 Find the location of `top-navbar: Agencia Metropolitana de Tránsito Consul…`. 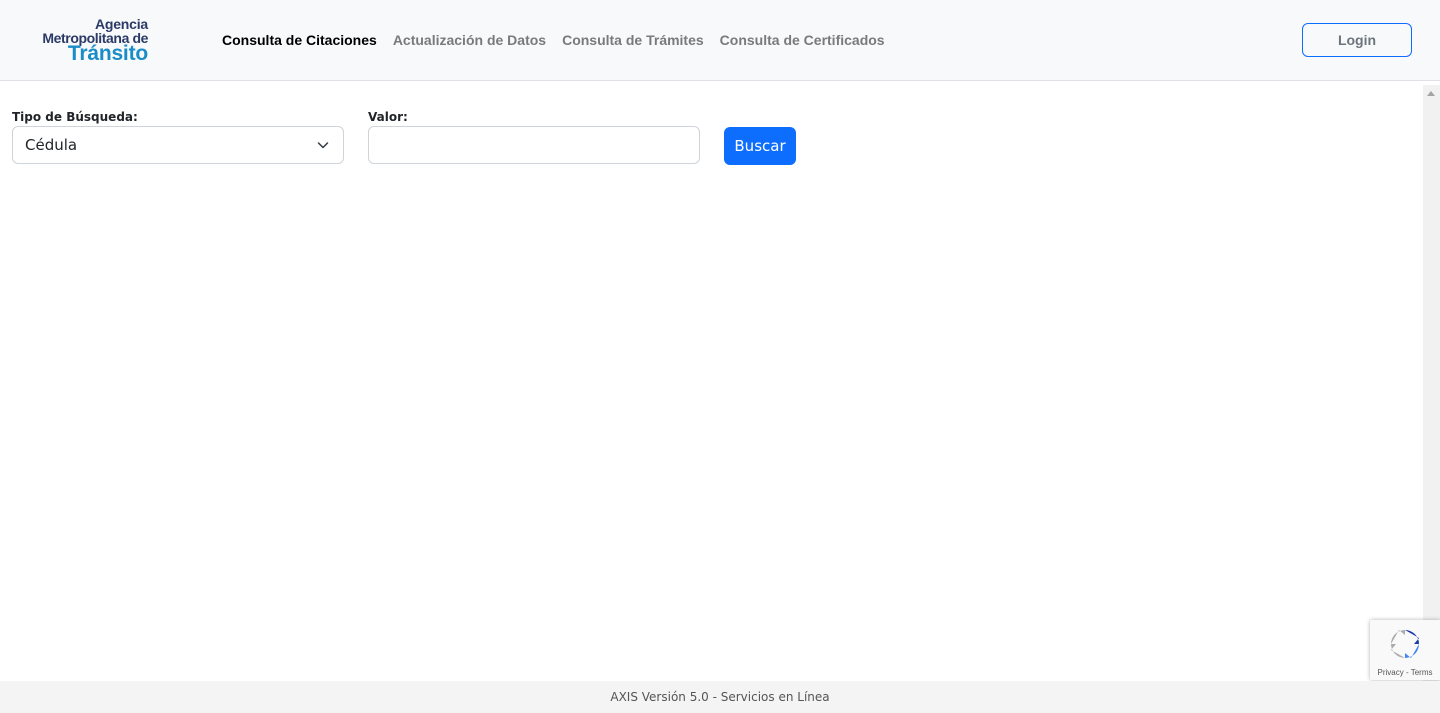

top-navbar: Agencia Metropolitana de Tránsito Consul… is located at coordinates (720, 40).